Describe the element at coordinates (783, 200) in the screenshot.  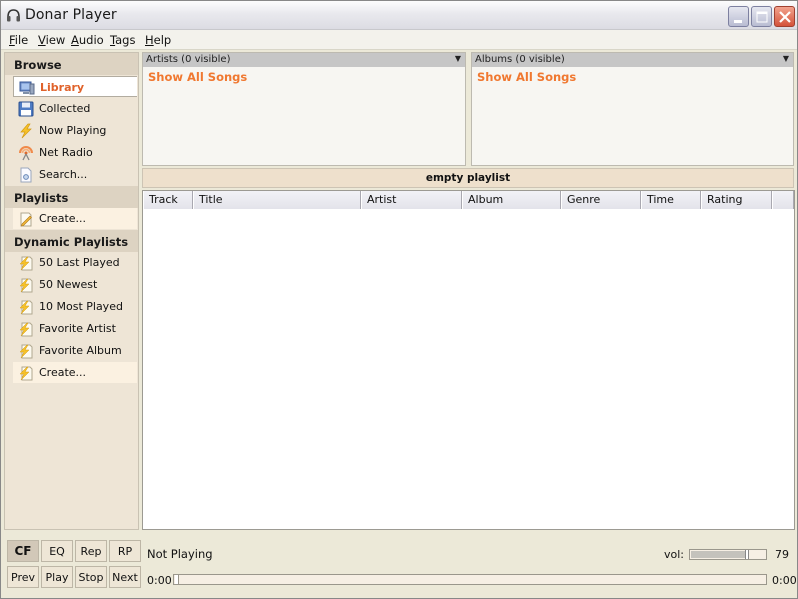
I see `column-header-extra` at that location.